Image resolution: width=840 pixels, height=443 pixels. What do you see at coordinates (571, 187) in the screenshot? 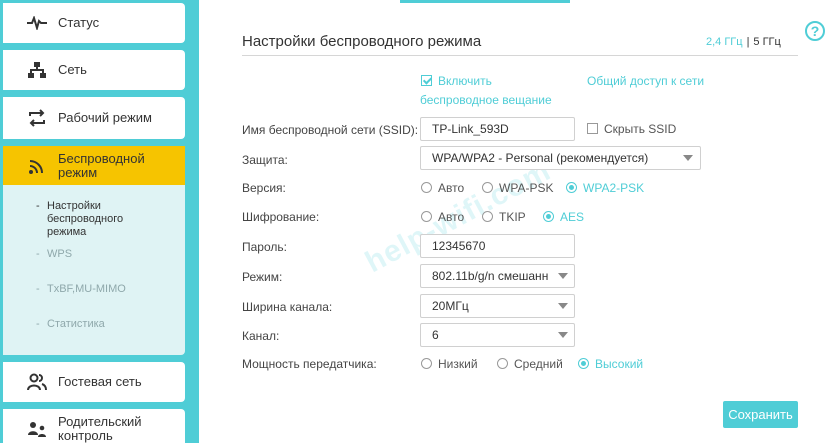
I see `version-wpa2-psk-radio` at bounding box center [571, 187].